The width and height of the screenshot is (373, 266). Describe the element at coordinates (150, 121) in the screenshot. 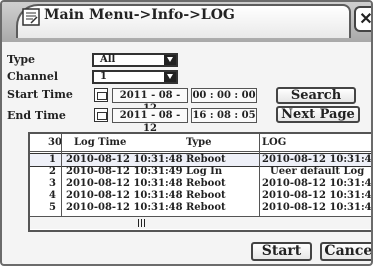

I see `end-date-field: 2011 - 08 - 12` at that location.